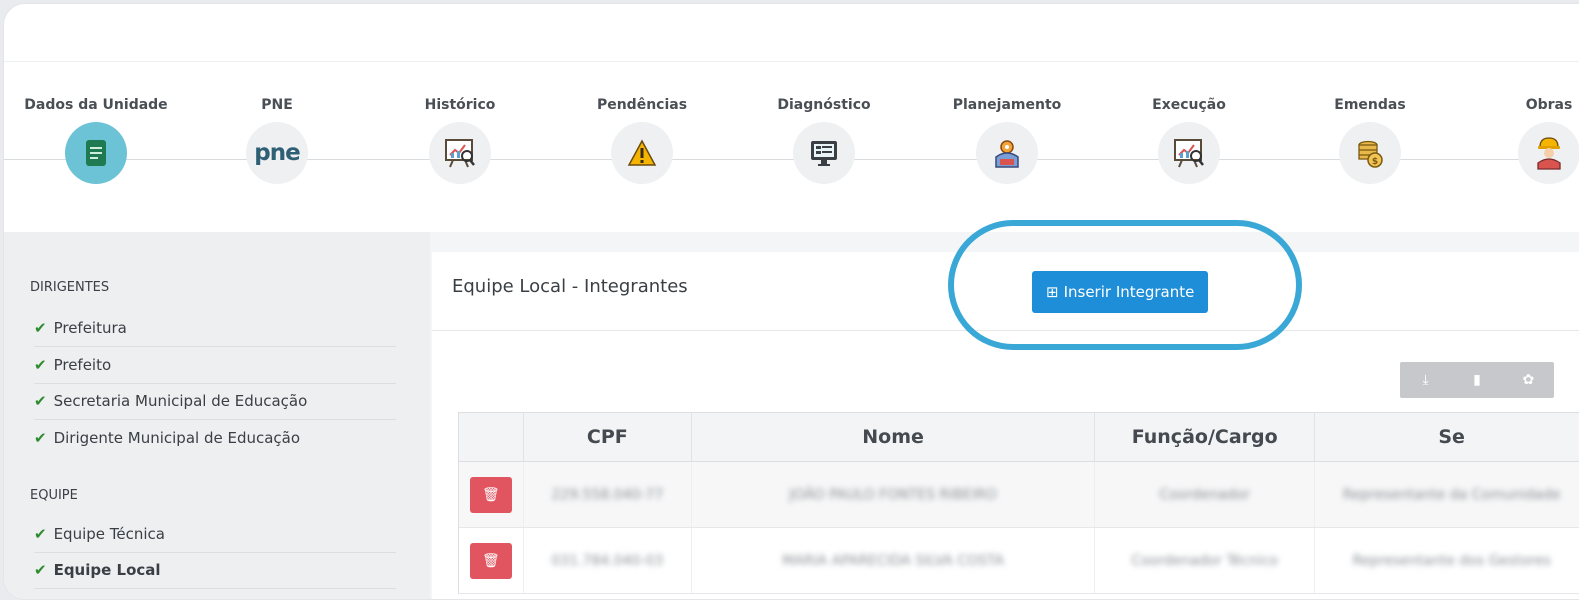 The height and width of the screenshot is (600, 1579). Describe the element at coordinates (791, 33) in the screenshot. I see `top-bar` at that location.